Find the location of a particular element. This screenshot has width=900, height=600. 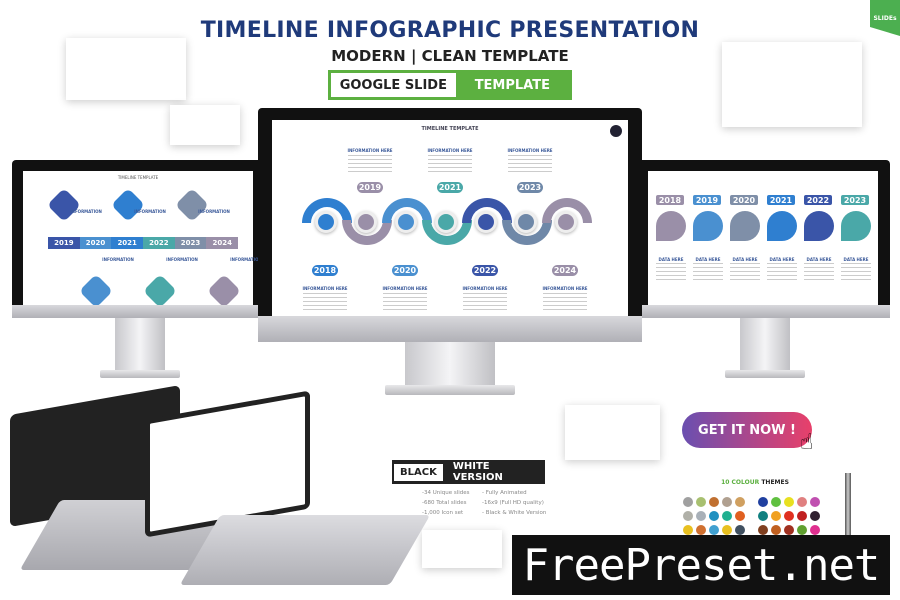

google-slide-banner: GOOGLE SLIDE TEMPLATE is located at coordinates (450, 85).